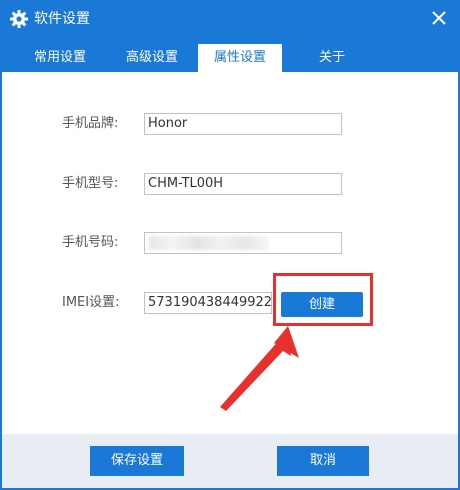  I want to click on tab-bar: 常用设置 高级设置 属性设置 关于, so click(230, 58).